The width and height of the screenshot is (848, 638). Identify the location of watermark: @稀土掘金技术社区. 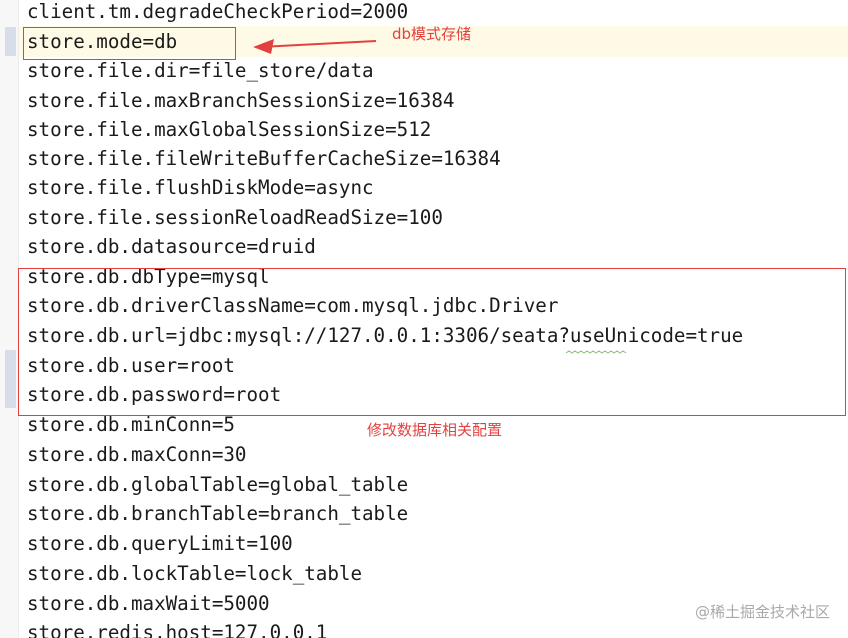
(762, 612).